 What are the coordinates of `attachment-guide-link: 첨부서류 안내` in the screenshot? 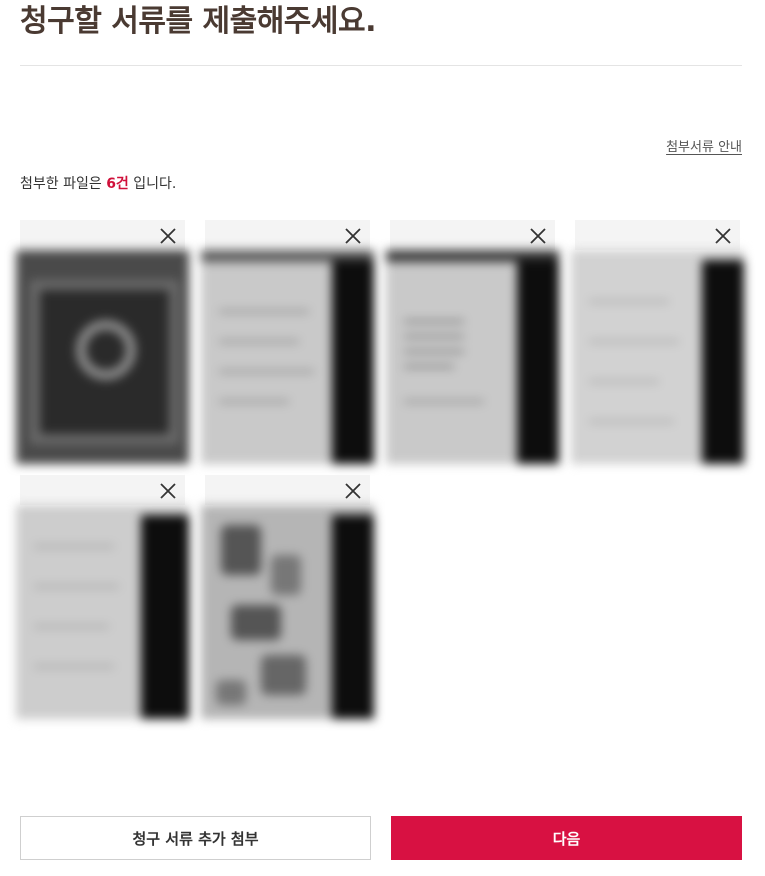 It's located at (704, 148).